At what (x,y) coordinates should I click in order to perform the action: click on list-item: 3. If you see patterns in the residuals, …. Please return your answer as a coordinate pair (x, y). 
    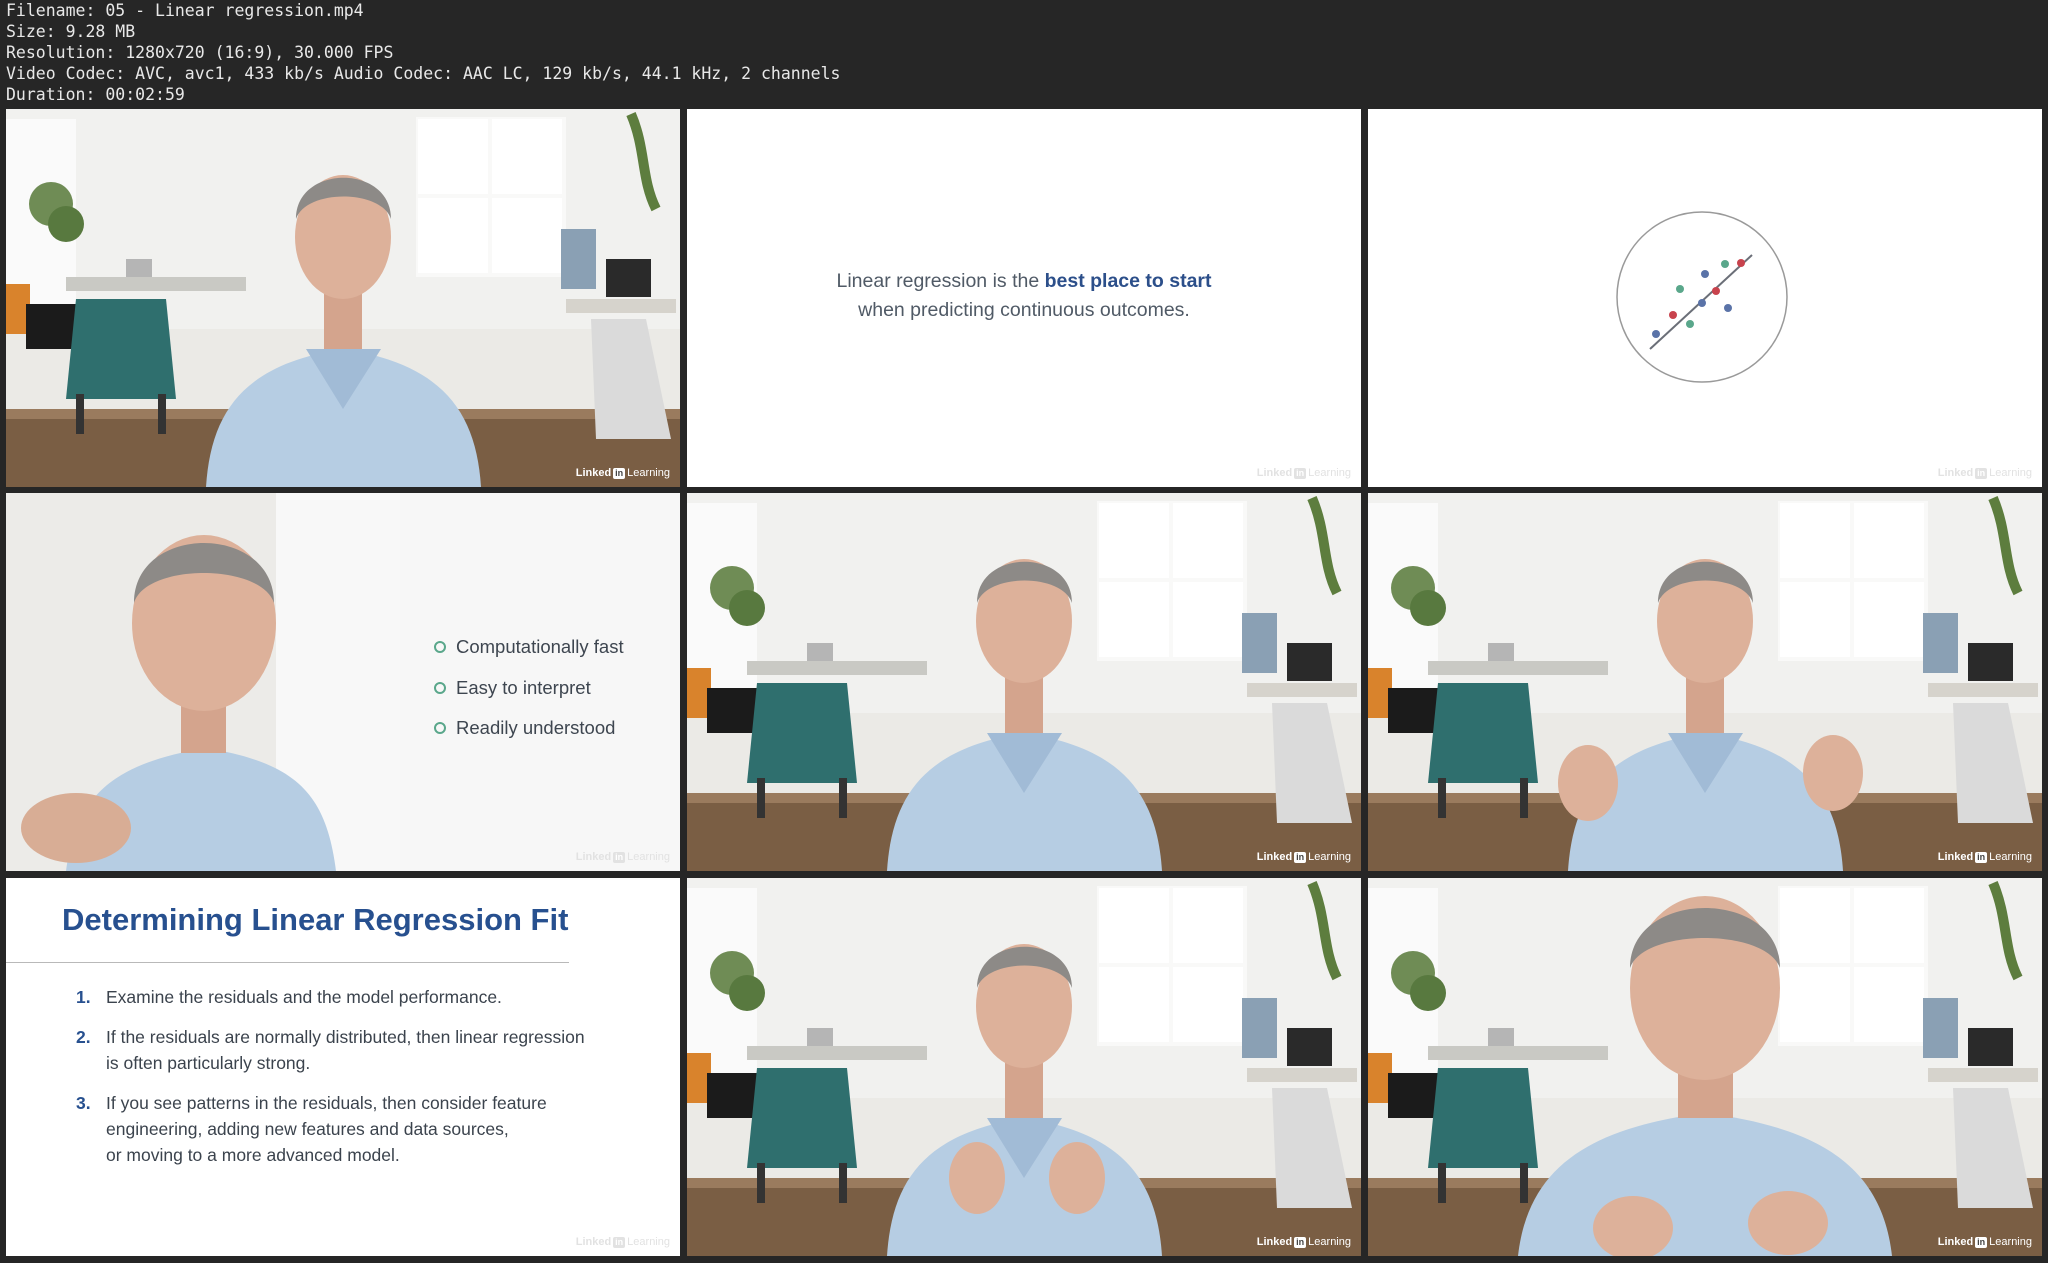
    Looking at the image, I should click on (311, 1129).